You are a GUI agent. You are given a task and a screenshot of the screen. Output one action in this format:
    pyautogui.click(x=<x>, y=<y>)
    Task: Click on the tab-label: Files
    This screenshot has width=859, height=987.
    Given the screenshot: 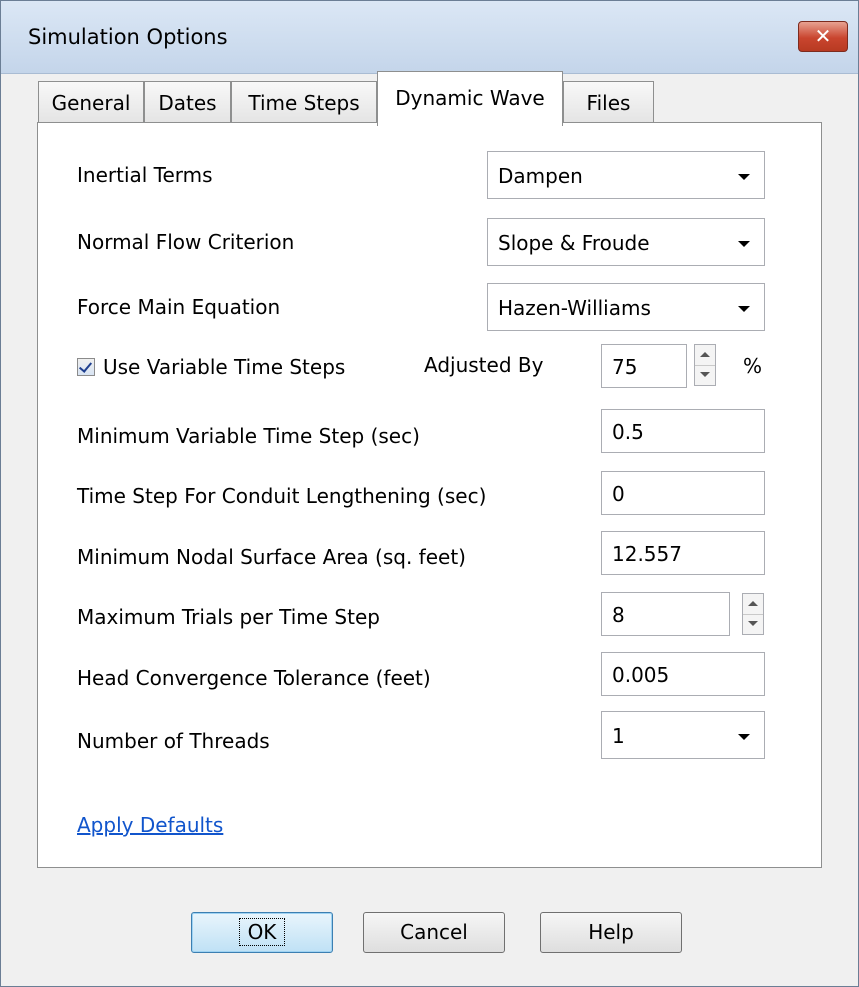 What is the action you would take?
    pyautogui.click(x=608, y=103)
    